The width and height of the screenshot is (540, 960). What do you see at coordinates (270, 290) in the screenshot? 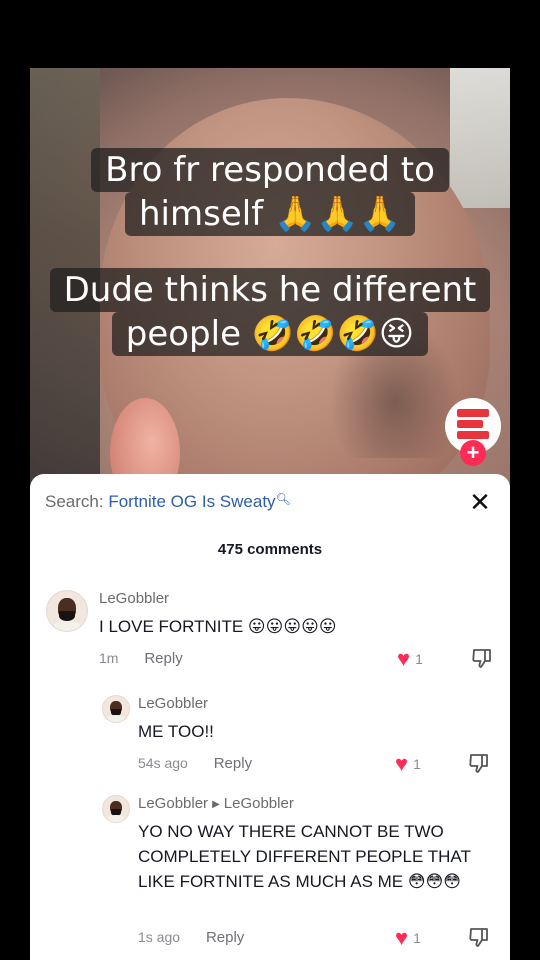
I see `caption-2-line-1: Dude thinks he different` at bounding box center [270, 290].